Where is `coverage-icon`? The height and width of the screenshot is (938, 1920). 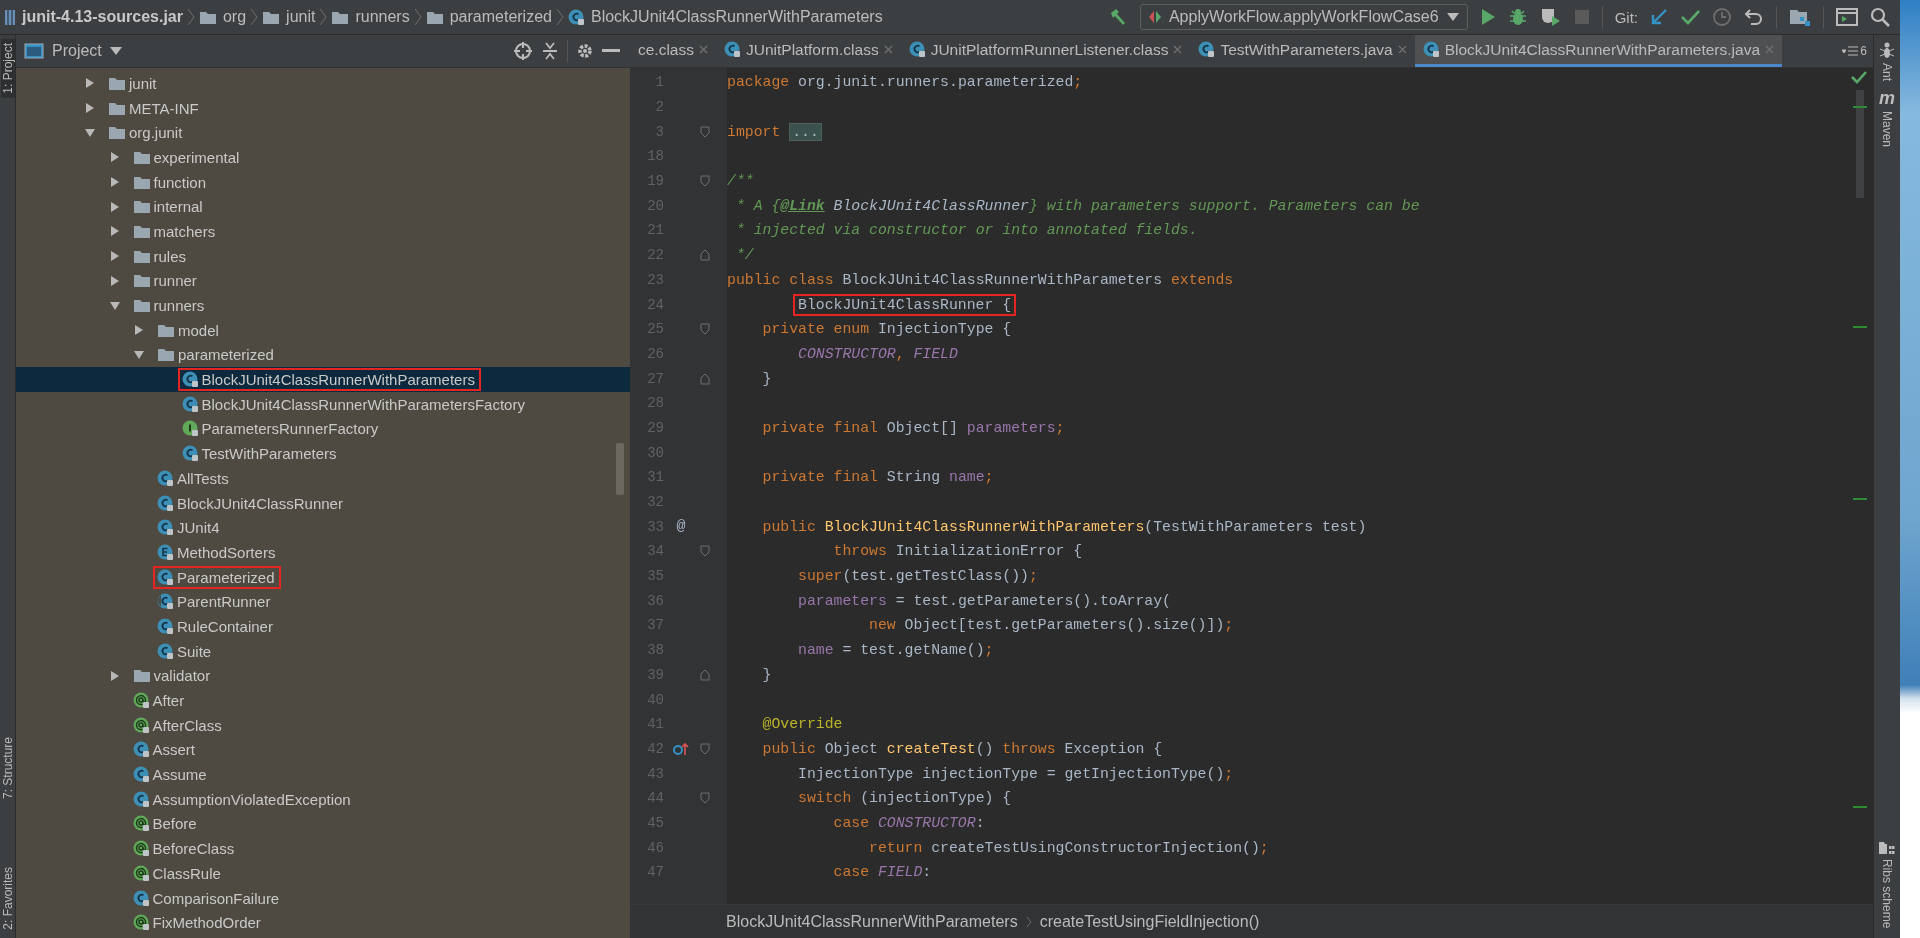 coverage-icon is located at coordinates (1550, 17).